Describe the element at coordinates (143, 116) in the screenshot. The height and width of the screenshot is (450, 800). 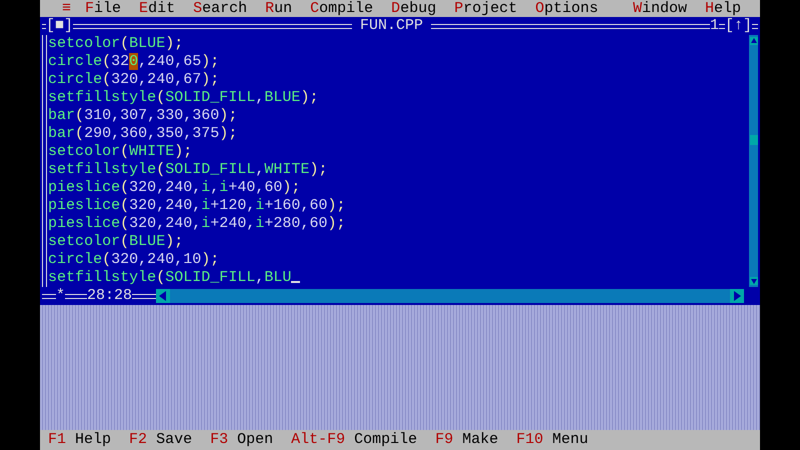
I see `code-line: bar(310,307,330,360);` at that location.